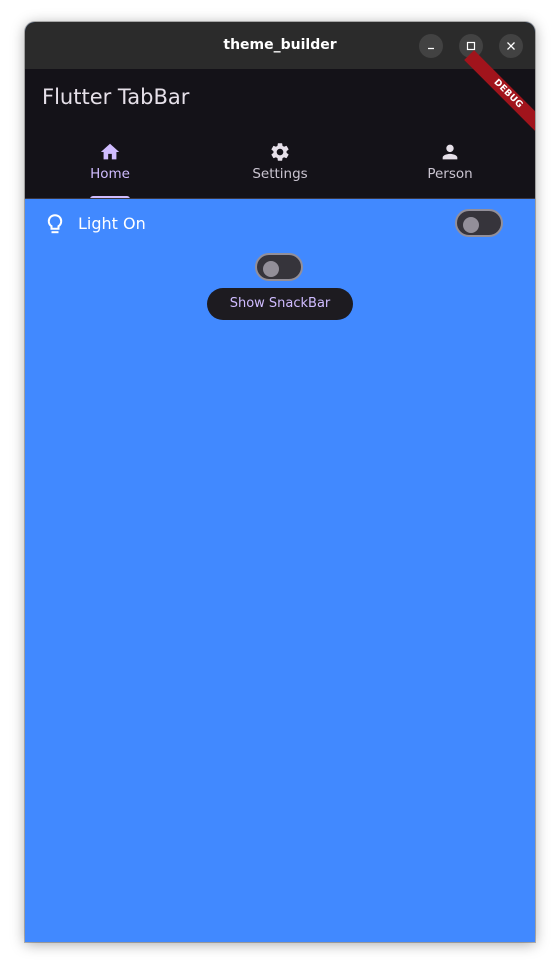 The height and width of the screenshot is (970, 560). I want to click on window-titlebar: theme_builder, so click(280, 45).